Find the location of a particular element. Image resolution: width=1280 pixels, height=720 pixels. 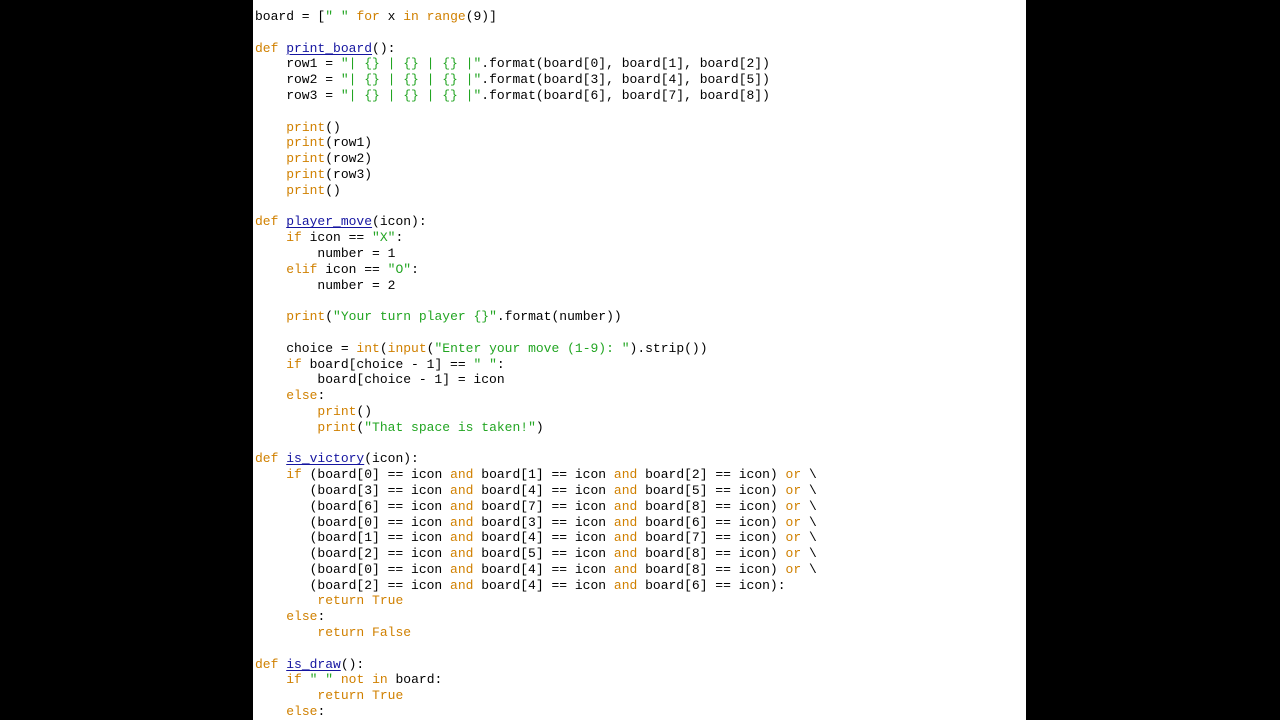

code-text-token: board = [ is located at coordinates (290, 16).